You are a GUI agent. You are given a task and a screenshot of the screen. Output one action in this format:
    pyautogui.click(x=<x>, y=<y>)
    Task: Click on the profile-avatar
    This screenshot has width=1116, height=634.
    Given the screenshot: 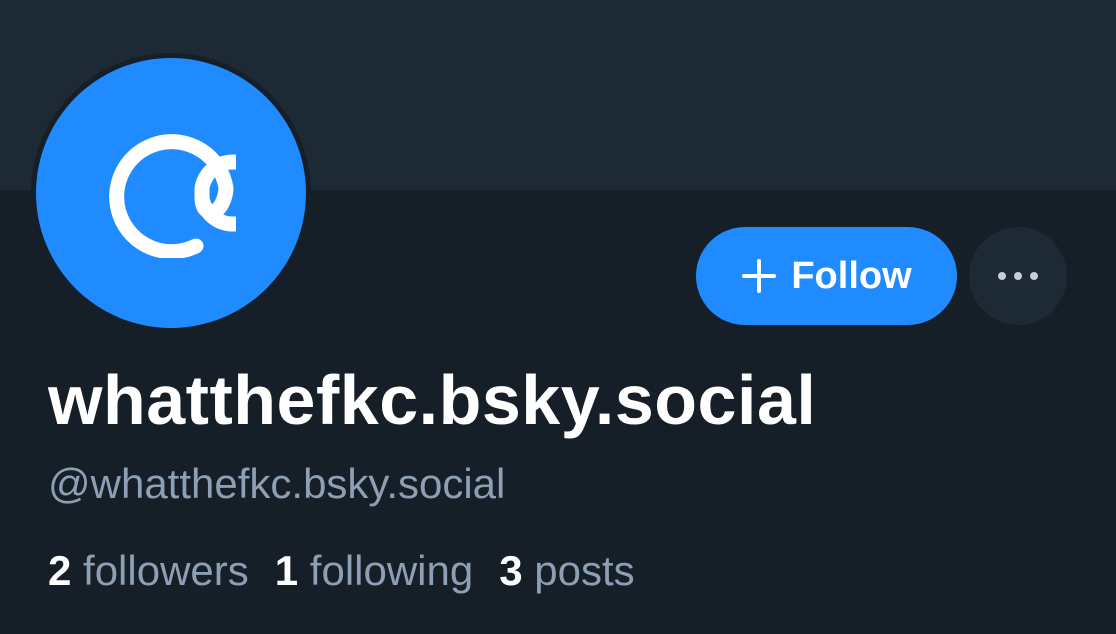 What is the action you would take?
    pyautogui.click(x=171, y=193)
    